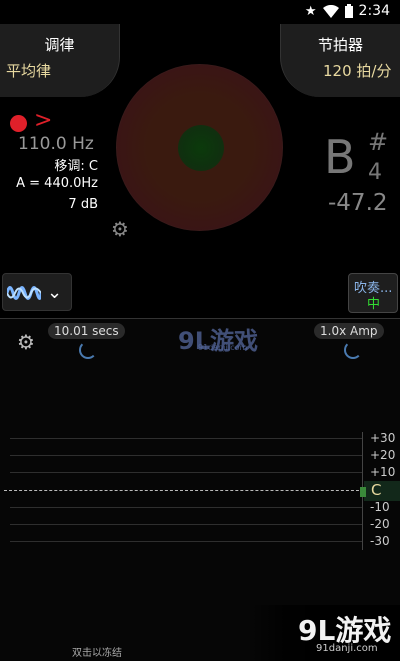 This screenshot has height=661, width=400. I want to click on tick-label: +30, so click(383, 438).